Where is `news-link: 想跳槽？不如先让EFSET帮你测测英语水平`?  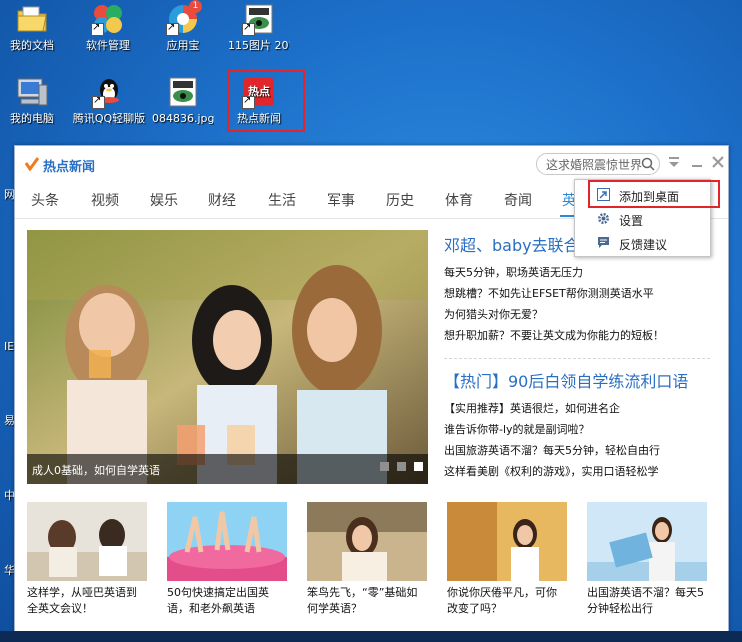
news-link: 想跳槽？不如先让EFSET帮你测测英语水平 is located at coordinates (549, 293).